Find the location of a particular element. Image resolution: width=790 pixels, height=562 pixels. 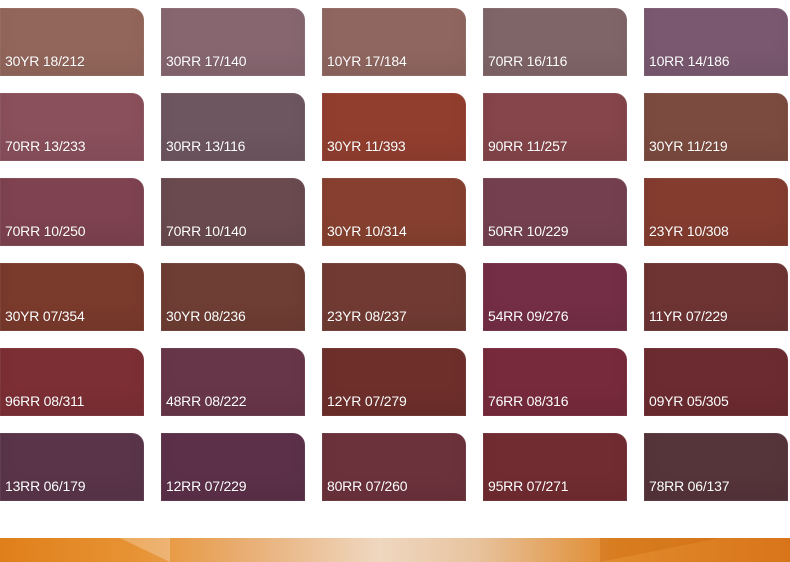

swatch-code-label: 54RR 09/276 is located at coordinates (528, 316).